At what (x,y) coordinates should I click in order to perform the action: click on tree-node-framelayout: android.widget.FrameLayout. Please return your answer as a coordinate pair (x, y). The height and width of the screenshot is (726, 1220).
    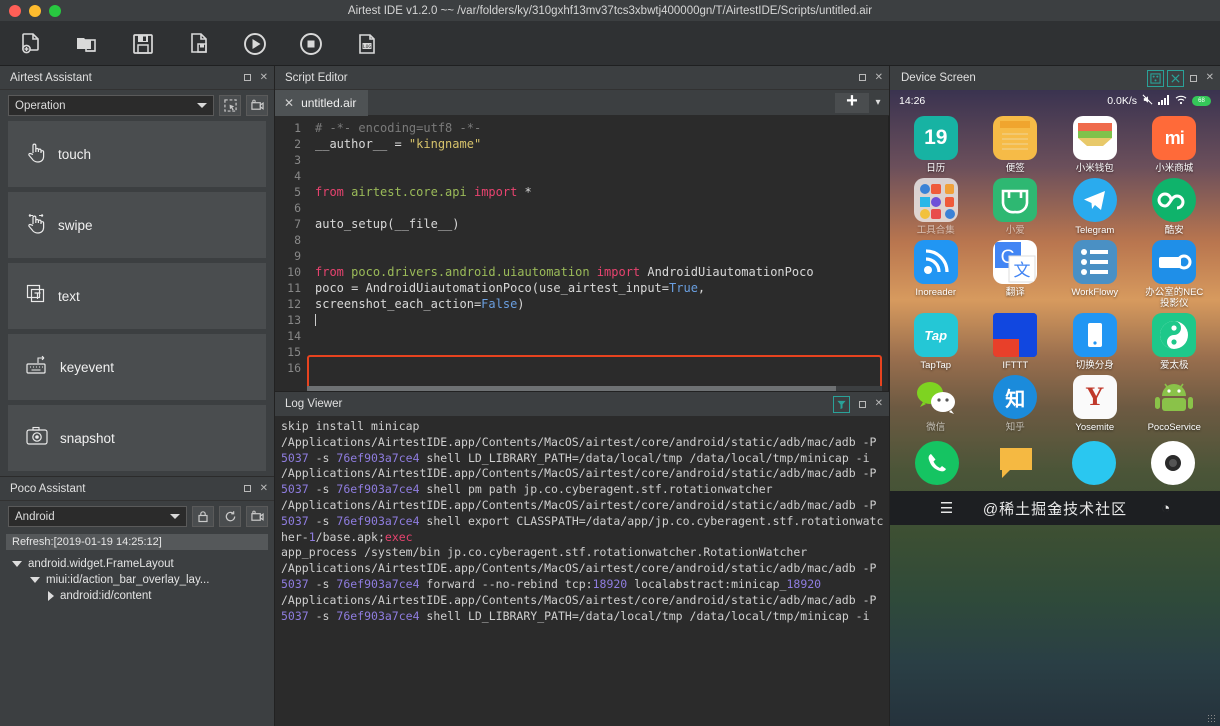
    Looking at the image, I should click on (137, 564).